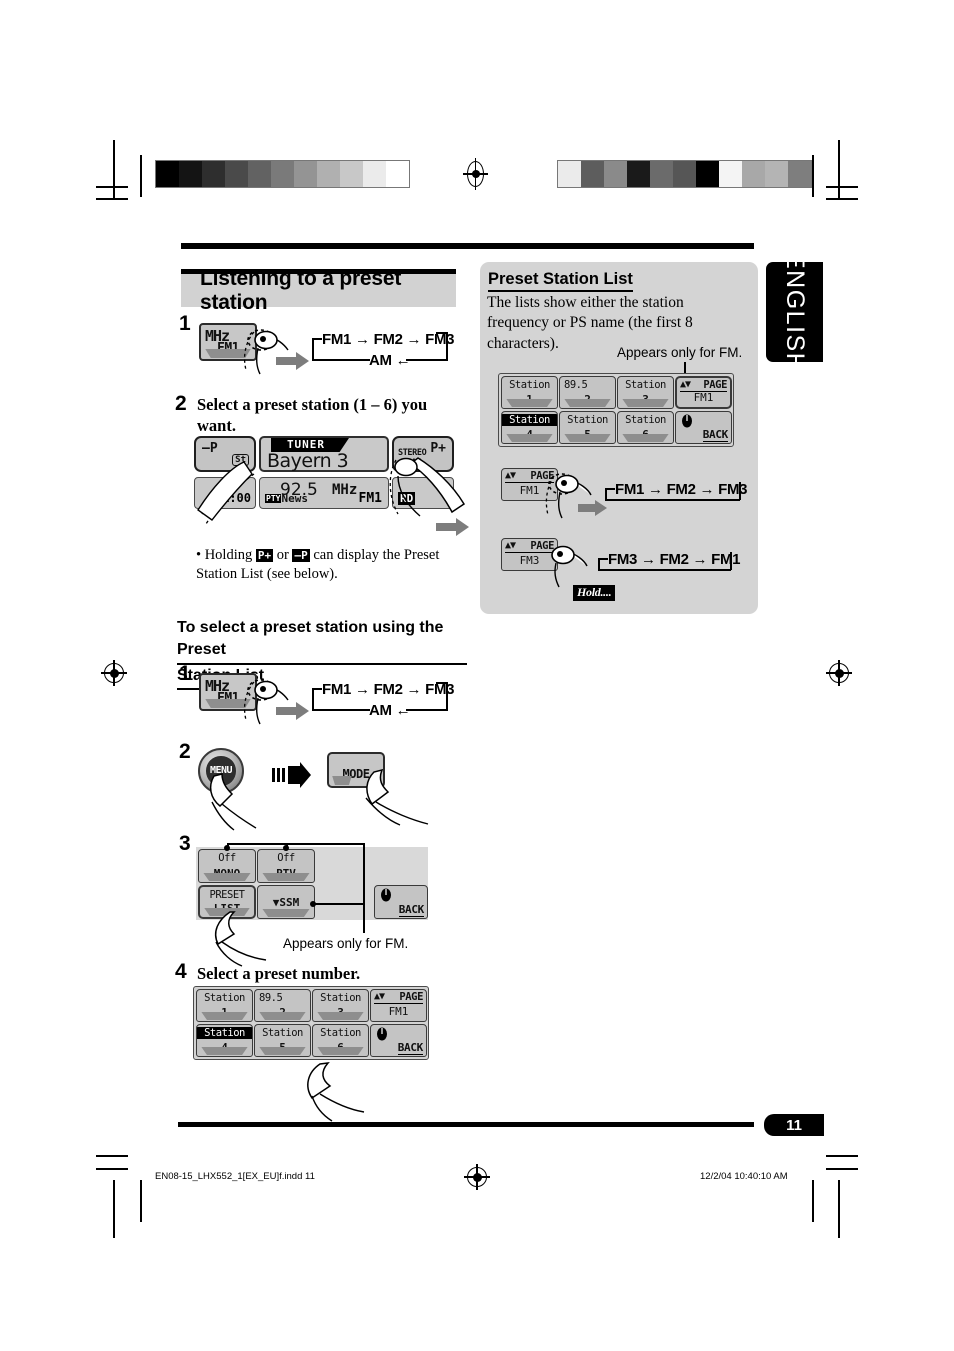  Describe the element at coordinates (340, 1040) in the screenshot. I see `preset-button-6: Station 6` at that location.